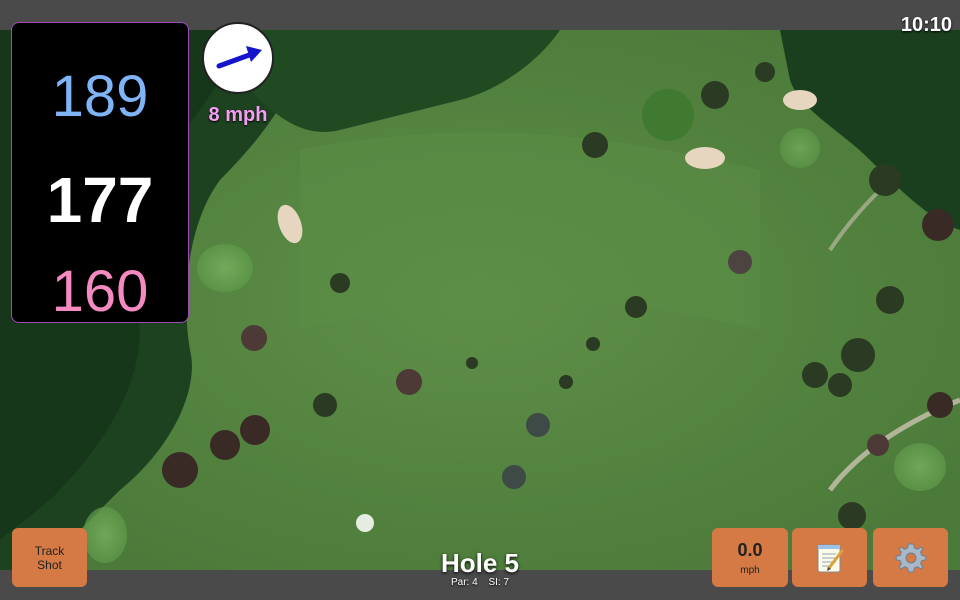 The width and height of the screenshot is (960, 600). What do you see at coordinates (499, 582) in the screenshot?
I see `hole-stroke-index: SI: 7` at bounding box center [499, 582].